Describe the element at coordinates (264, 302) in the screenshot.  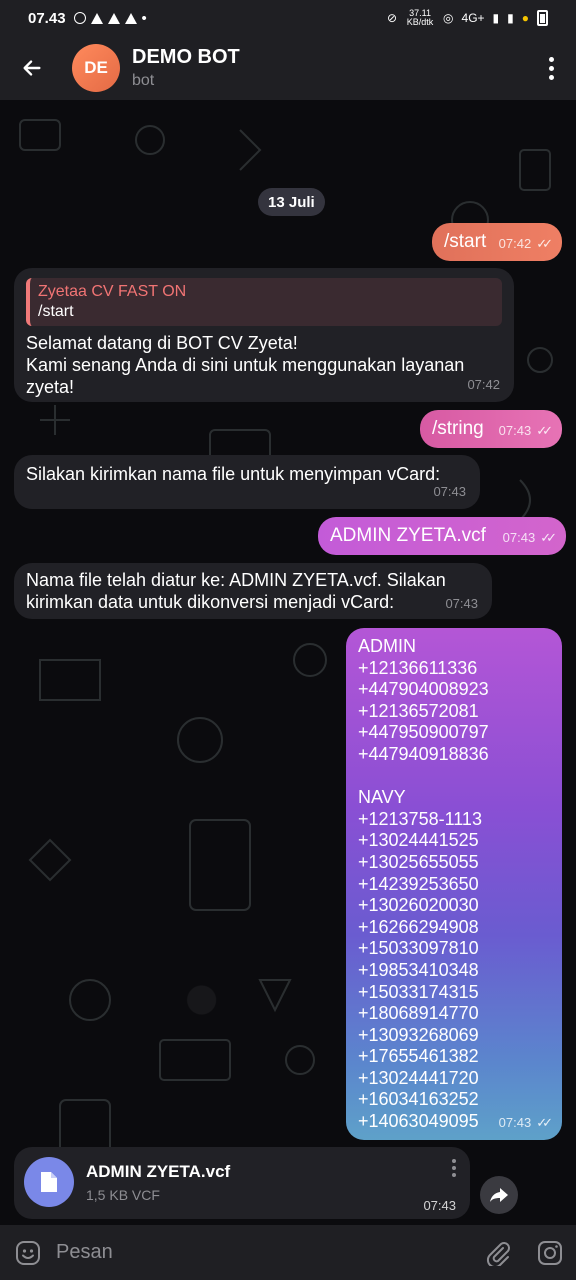
I see `reply-quote: Zyetaa CV FAST ON /start` at that location.